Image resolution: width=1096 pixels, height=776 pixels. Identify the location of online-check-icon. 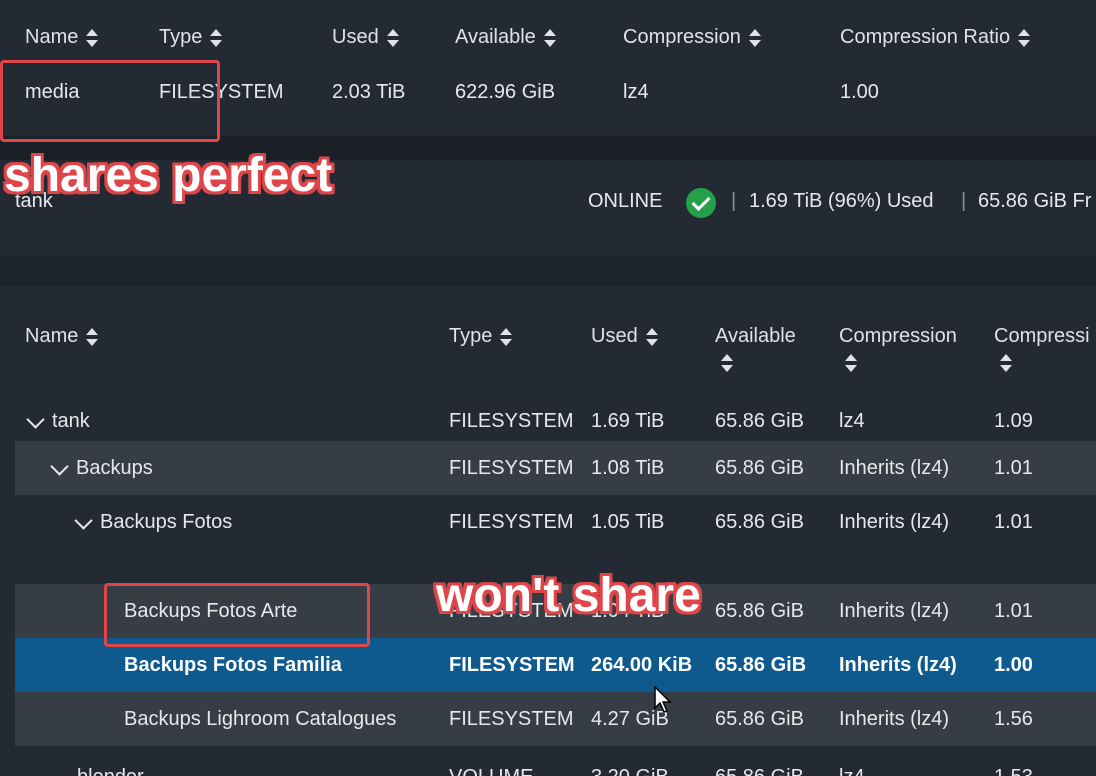
(701, 203).